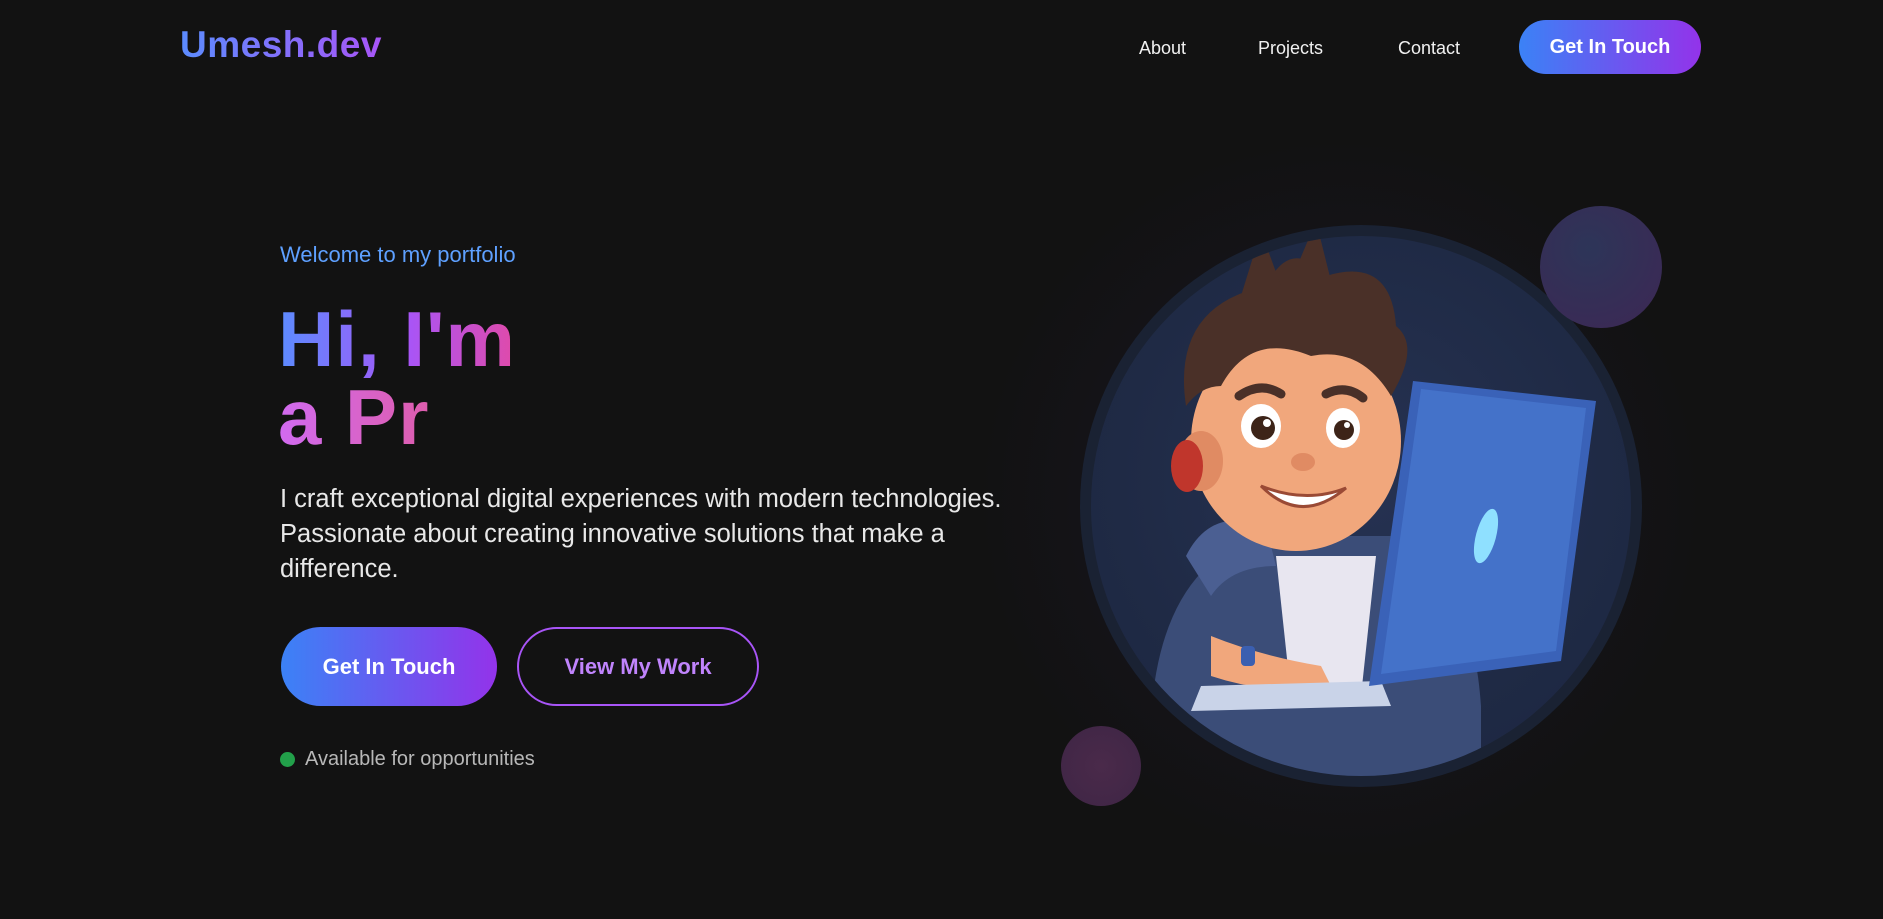 The image size is (1883, 919). Describe the element at coordinates (398, 254) in the screenshot. I see `hero-eyebrow: Welcome to my portfolio` at that location.